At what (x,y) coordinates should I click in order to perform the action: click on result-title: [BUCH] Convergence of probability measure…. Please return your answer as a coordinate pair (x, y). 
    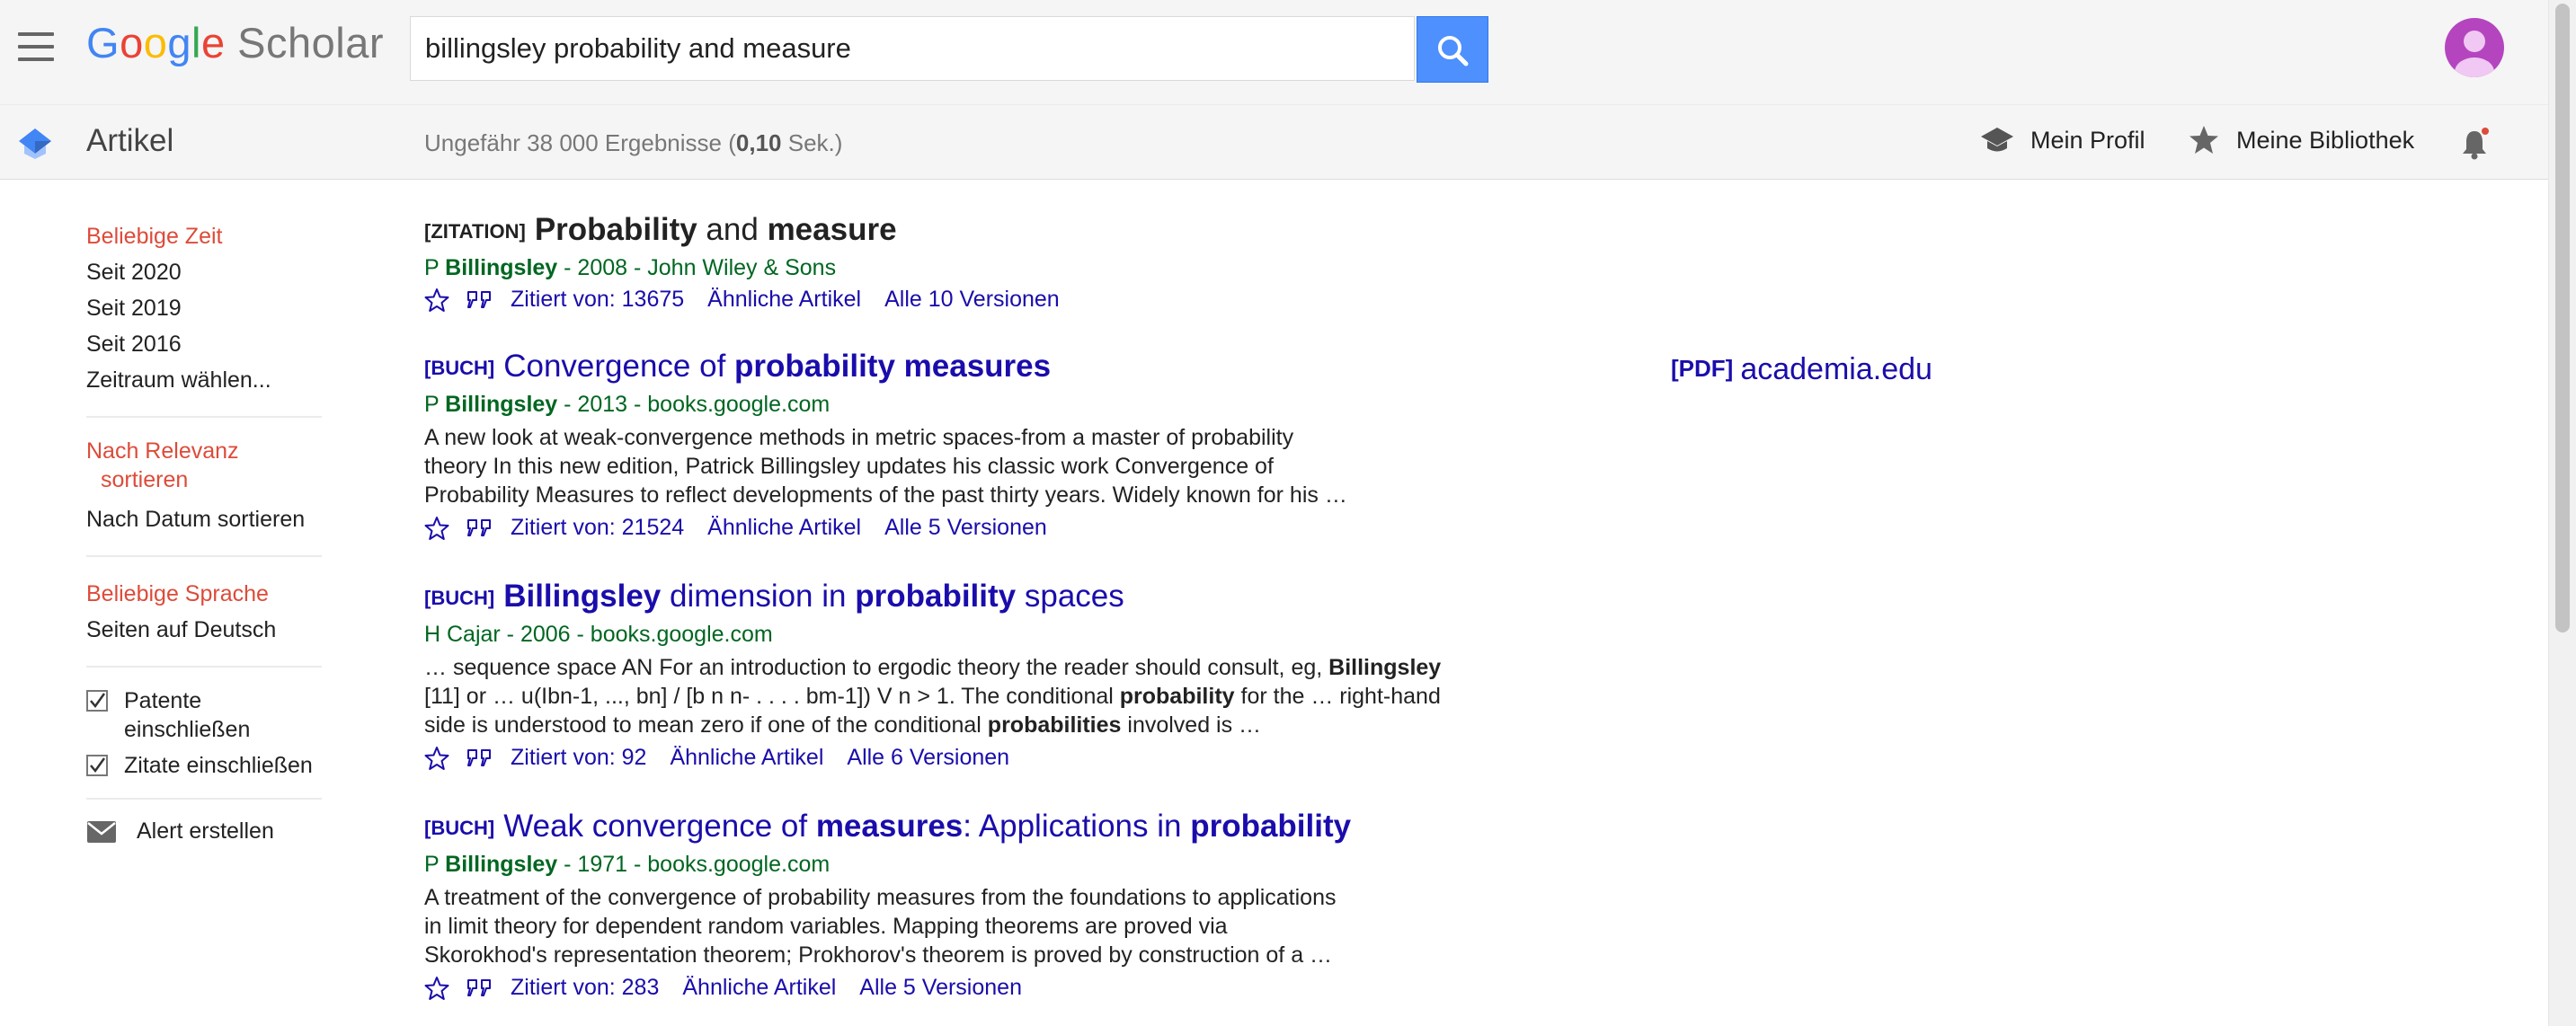
    Looking at the image, I should click on (963, 367).